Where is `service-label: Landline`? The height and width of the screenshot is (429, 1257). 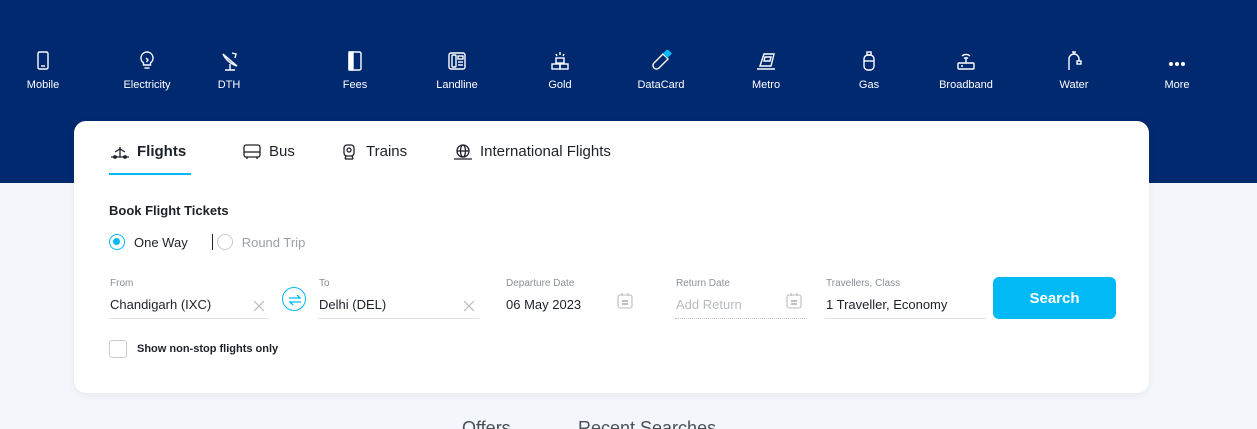
service-label: Landline is located at coordinates (457, 85).